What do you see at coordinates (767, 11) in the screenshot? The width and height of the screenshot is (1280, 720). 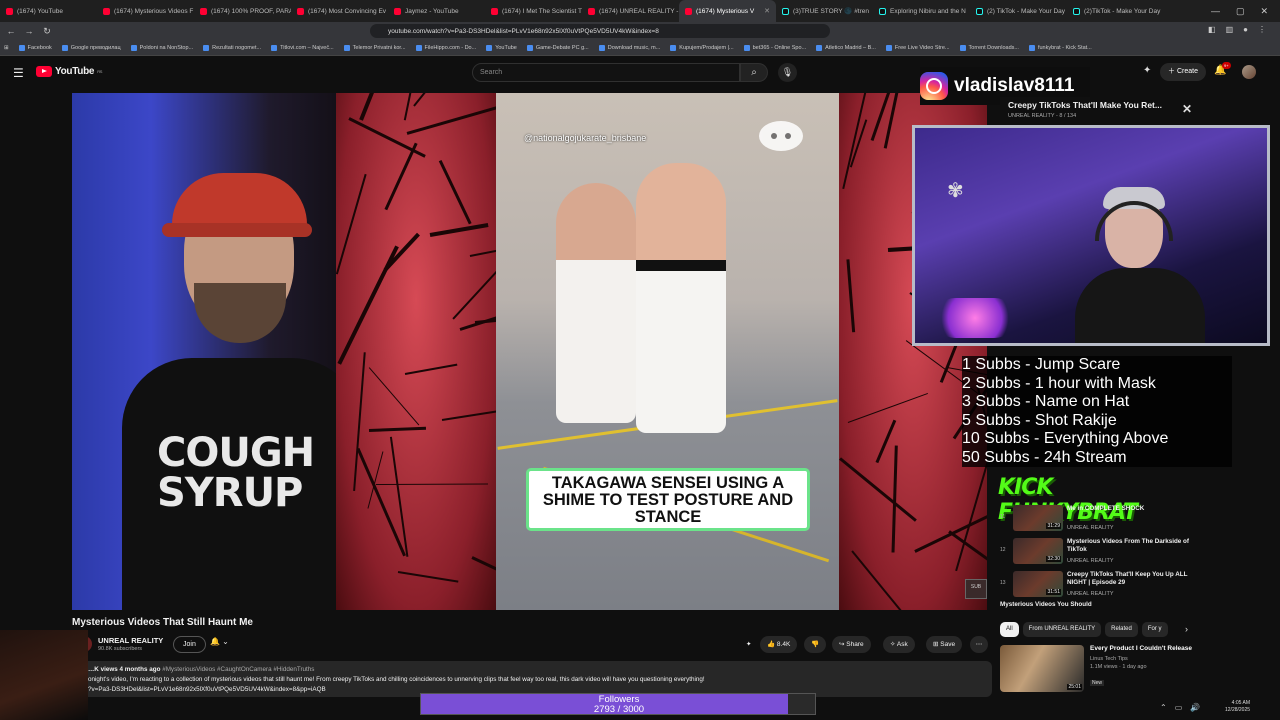 I see `close-tab-icon: ✕` at bounding box center [767, 11].